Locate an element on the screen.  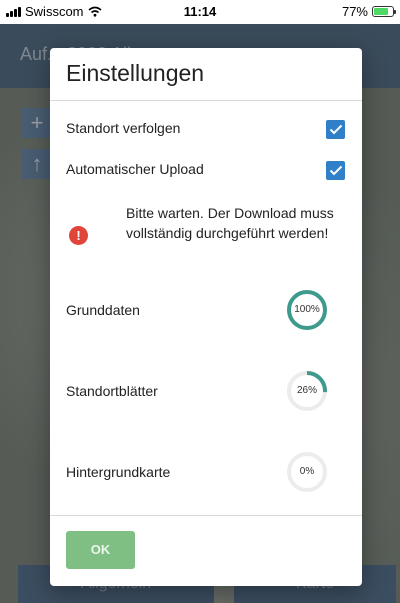
progress-ring-grunddaten: 100% is located at coordinates (307, 310).